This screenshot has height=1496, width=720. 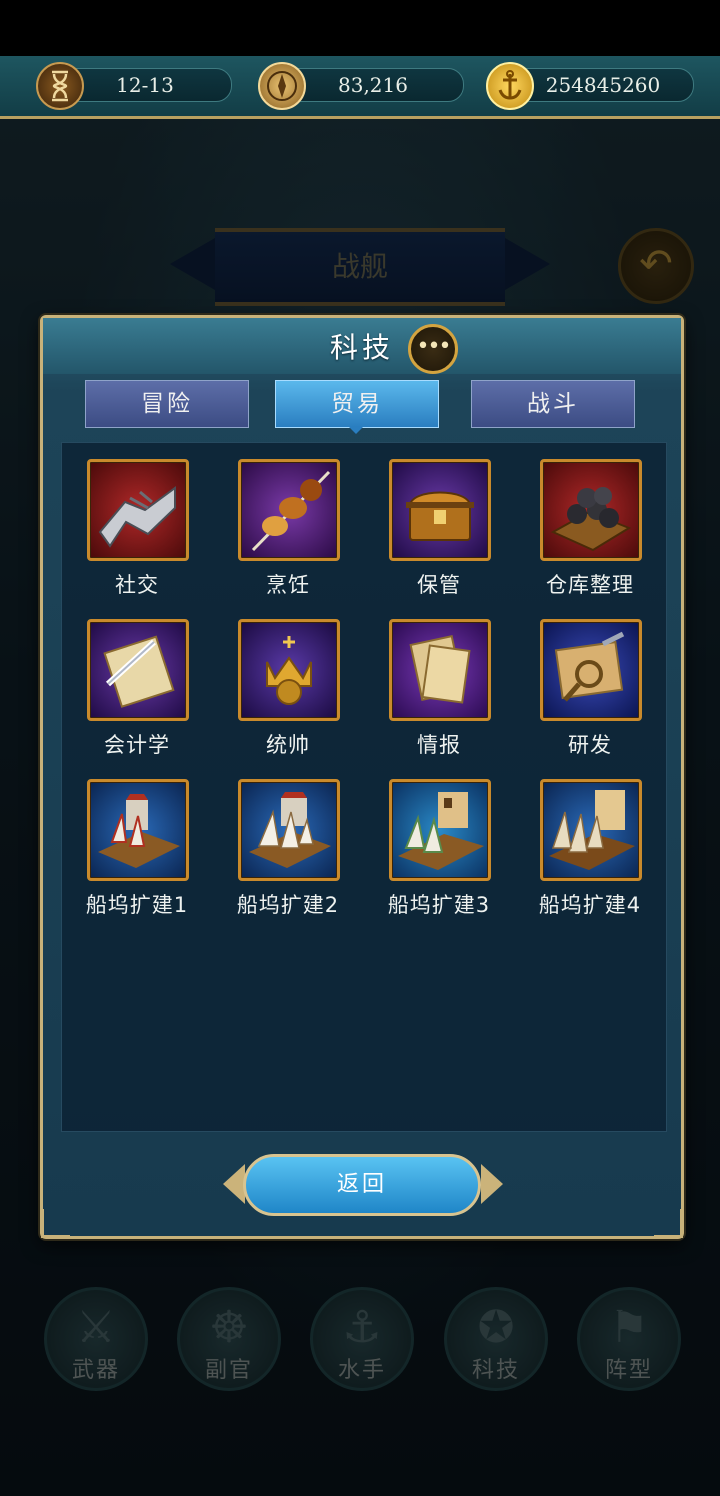 I want to click on skill-label: 情报, so click(x=439, y=745).